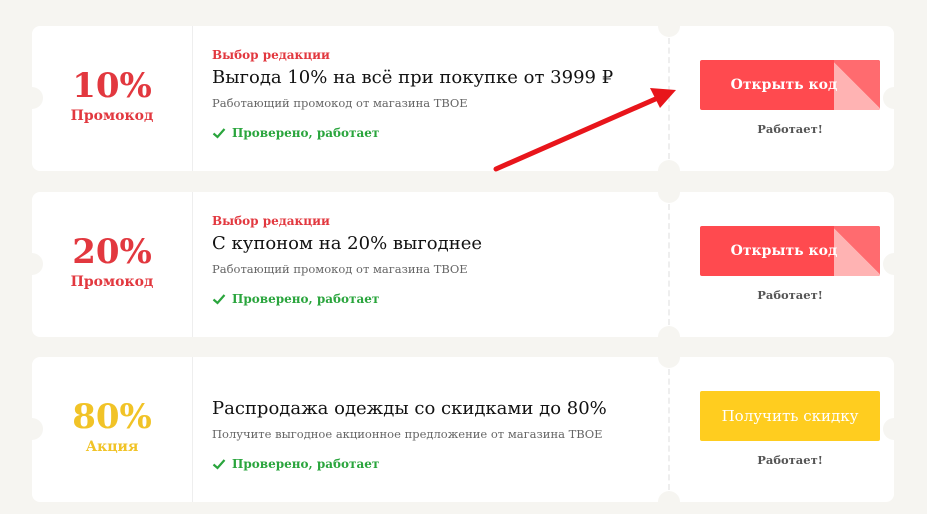 The width and height of the screenshot is (927, 514). I want to click on discount-block: 10% Промокод, so click(112, 95).